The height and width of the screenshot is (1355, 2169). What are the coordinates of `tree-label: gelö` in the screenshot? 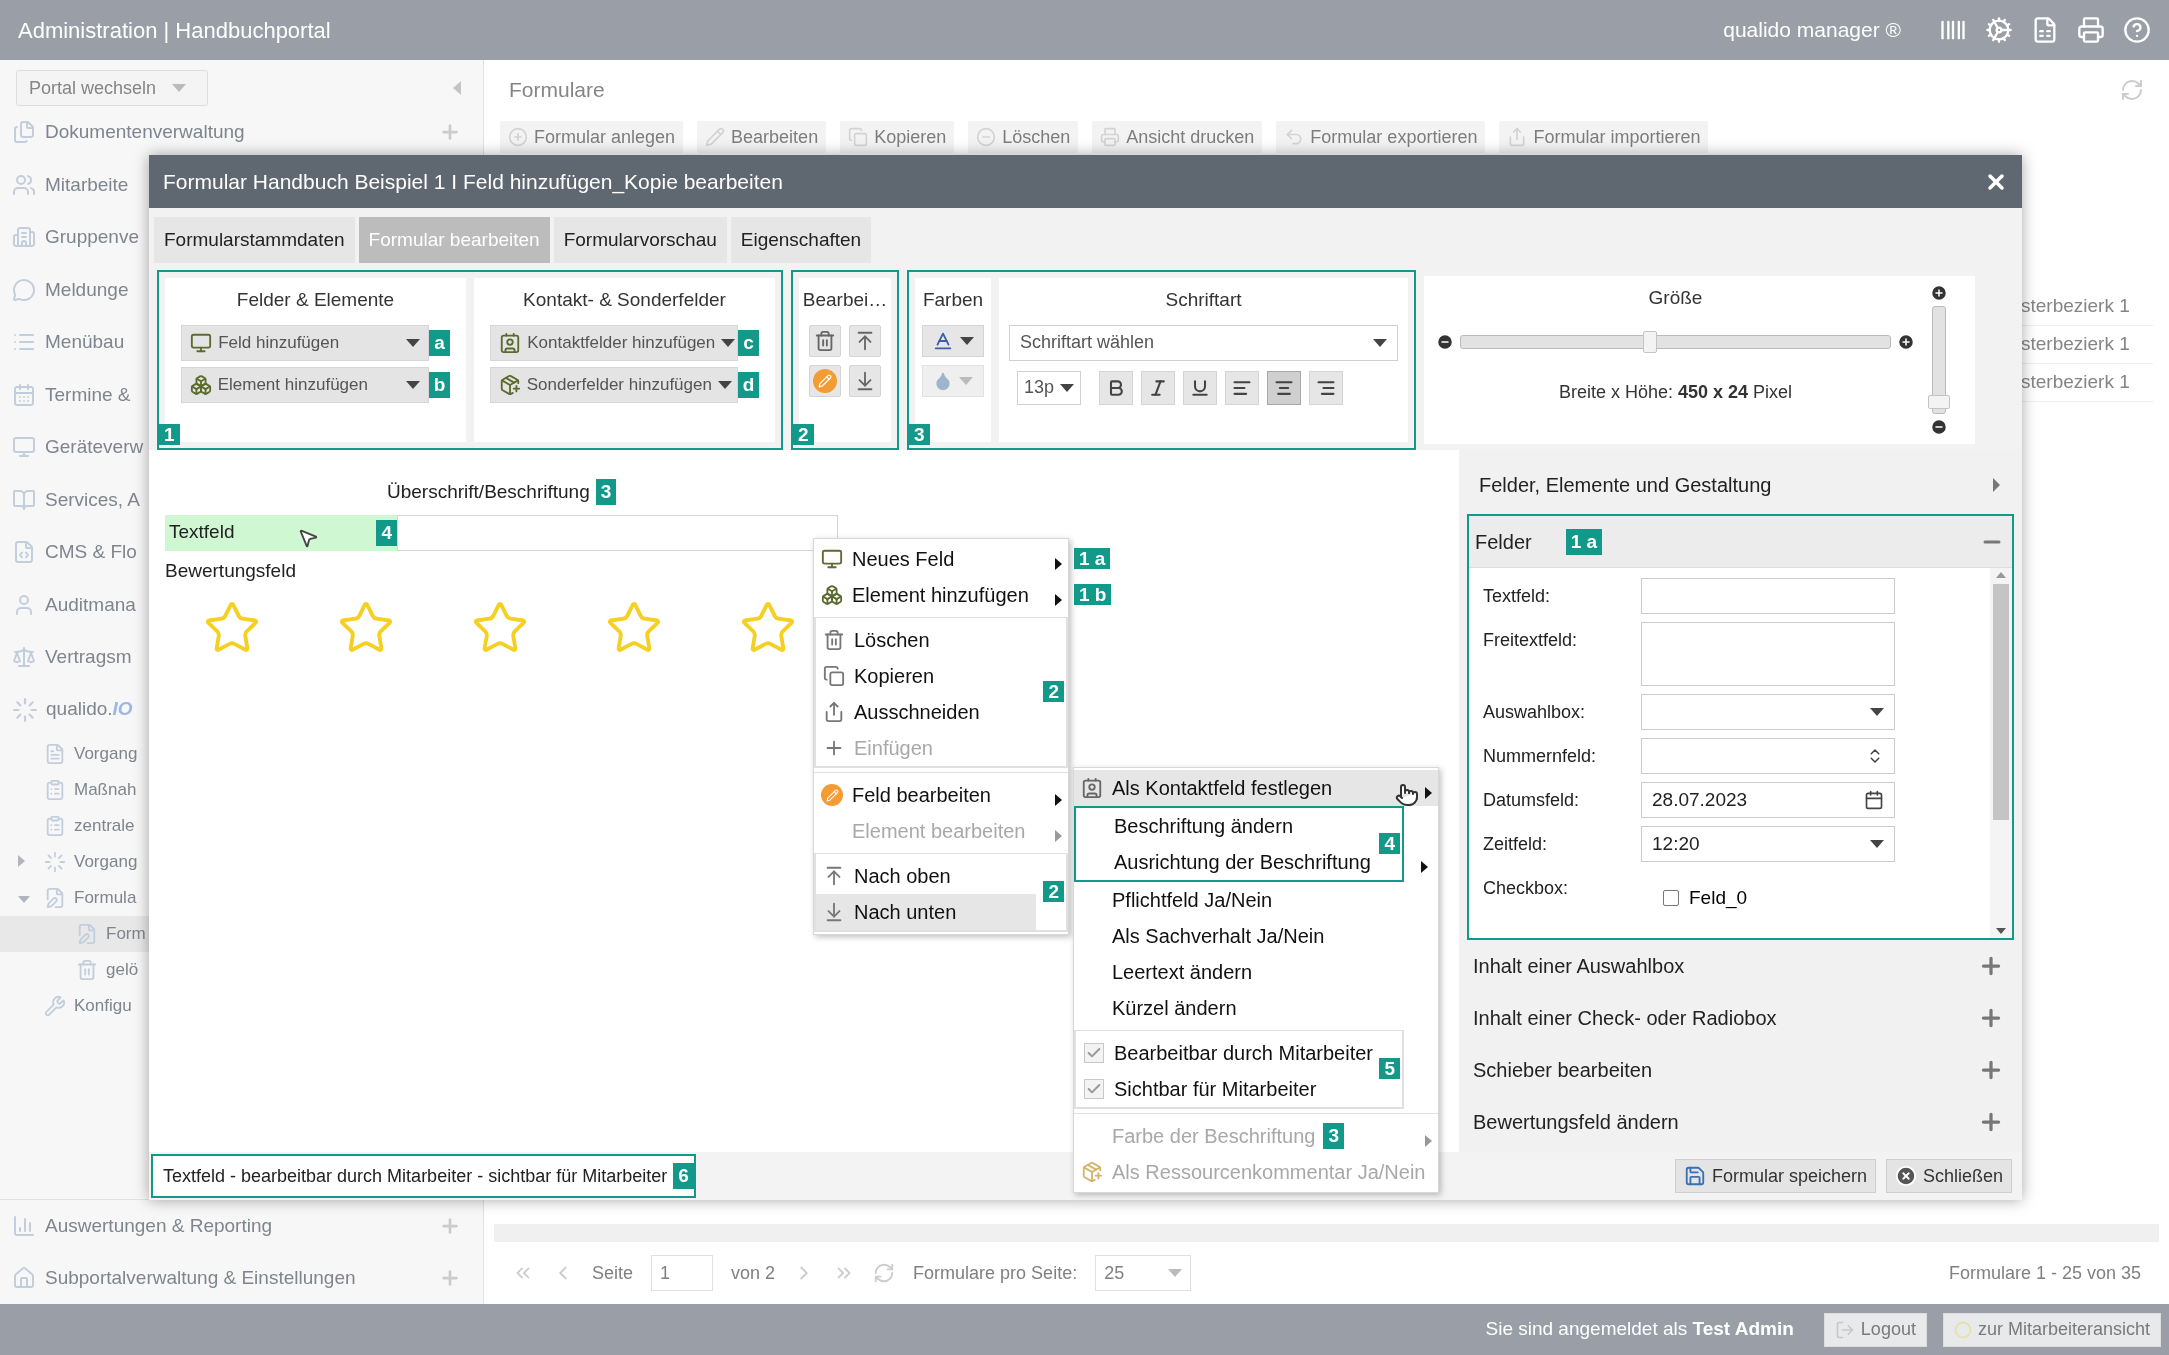 It's located at (122, 969).